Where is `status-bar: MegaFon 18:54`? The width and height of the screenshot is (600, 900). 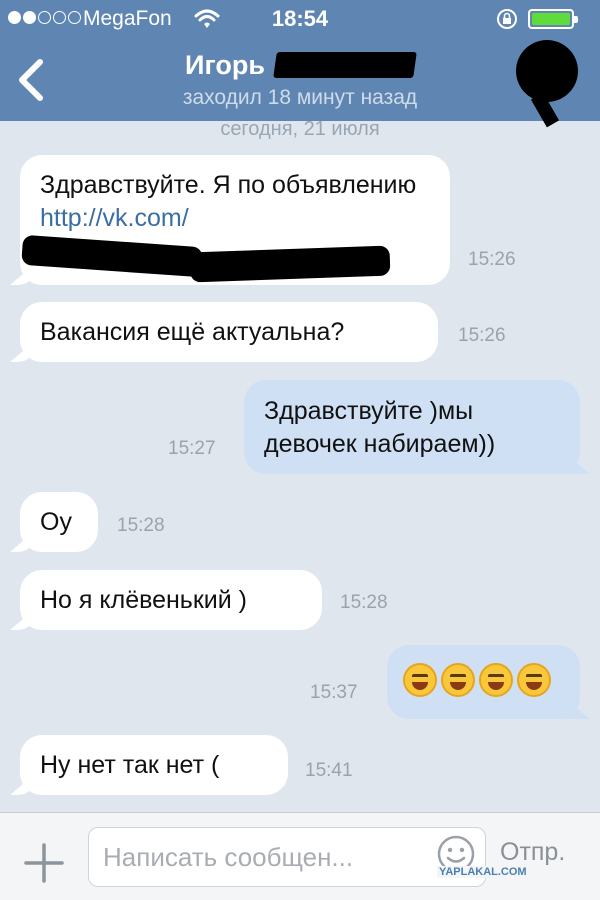 status-bar: MegaFon 18:54 is located at coordinates (300, 19).